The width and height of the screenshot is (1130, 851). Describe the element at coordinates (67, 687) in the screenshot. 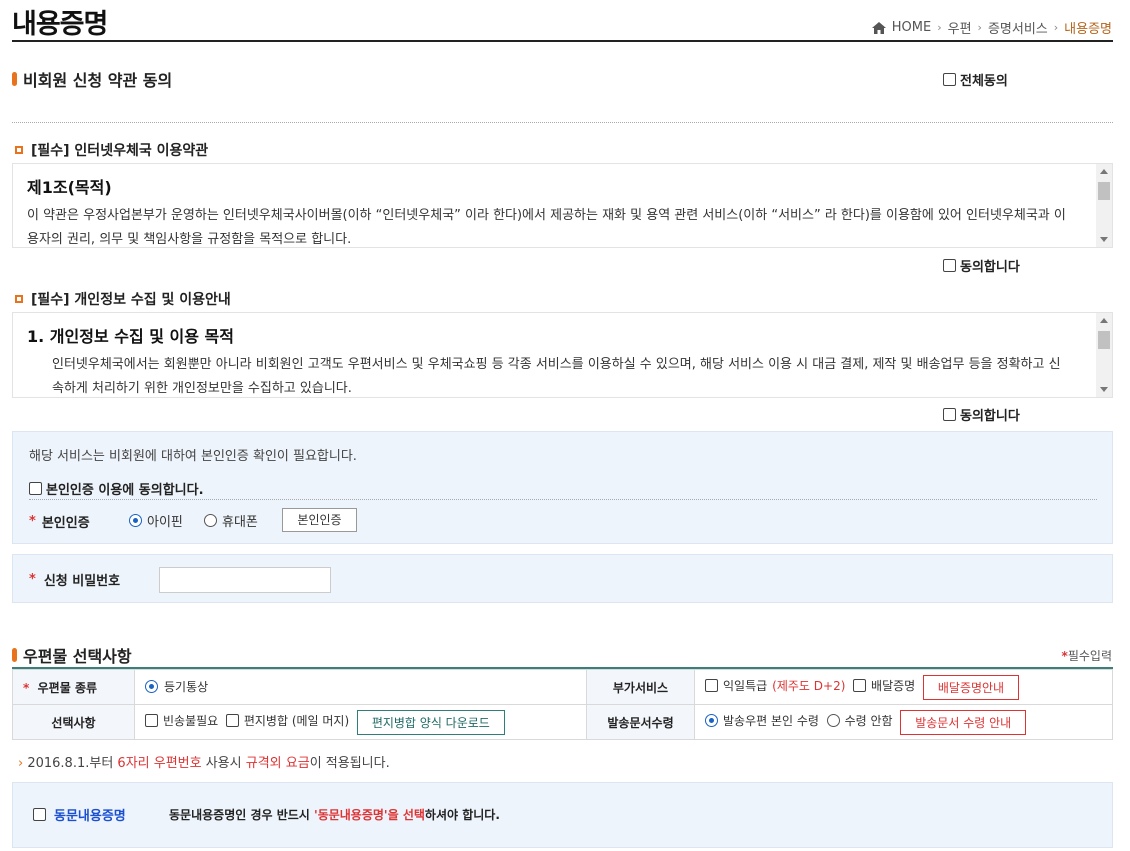

I see `mail-type-label: 우편물 종류` at that location.